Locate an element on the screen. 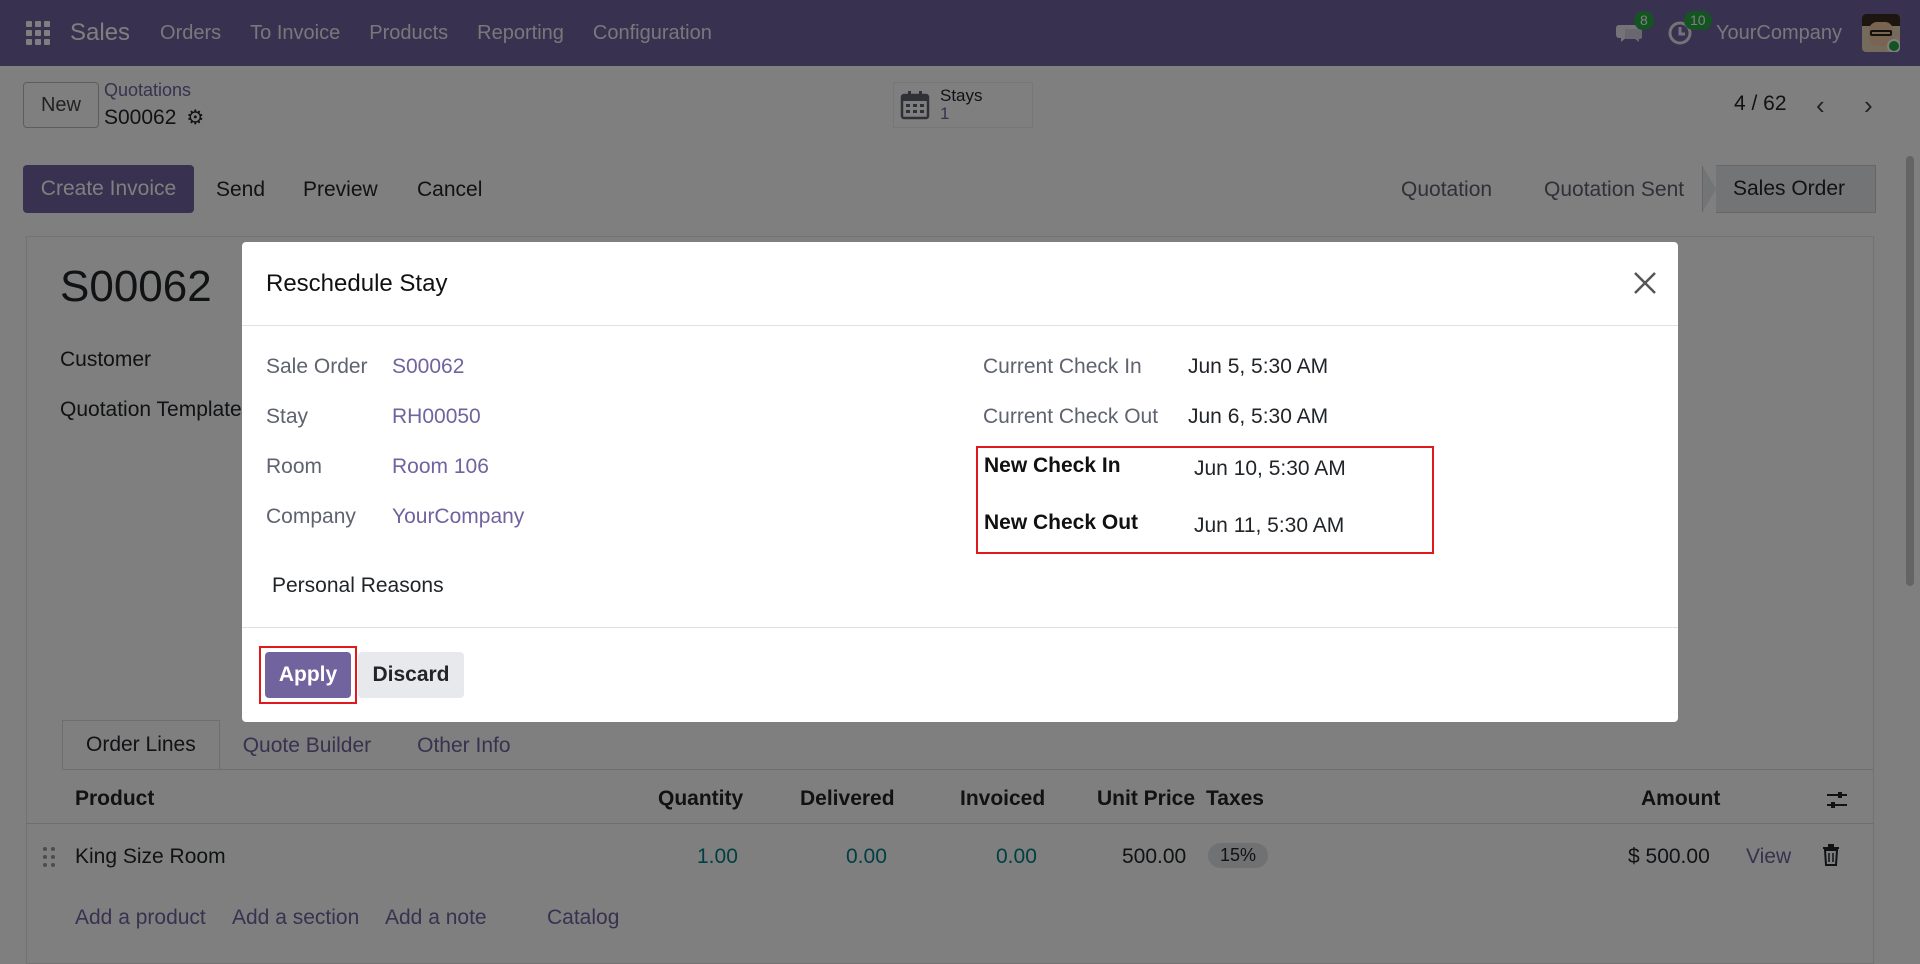 The height and width of the screenshot is (964, 1920). sale-order-label: Sale Order is located at coordinates (317, 366).